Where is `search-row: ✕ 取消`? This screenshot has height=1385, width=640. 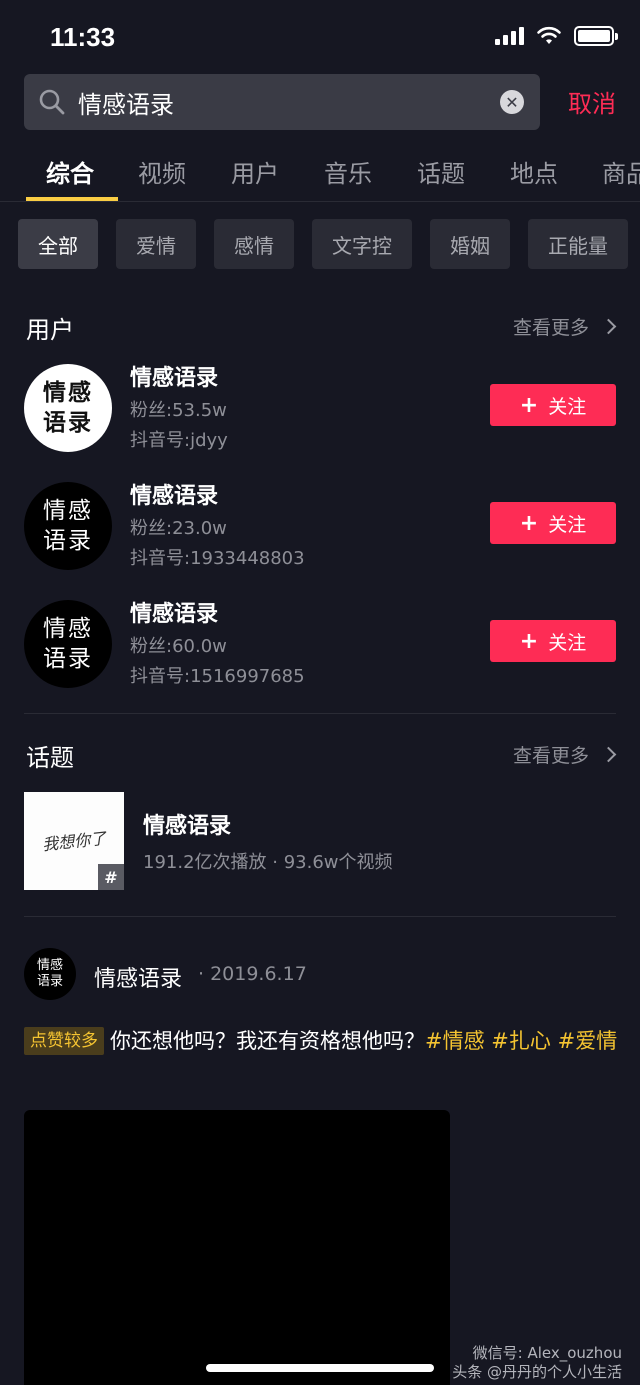
search-row: ✕ 取消 is located at coordinates (320, 102).